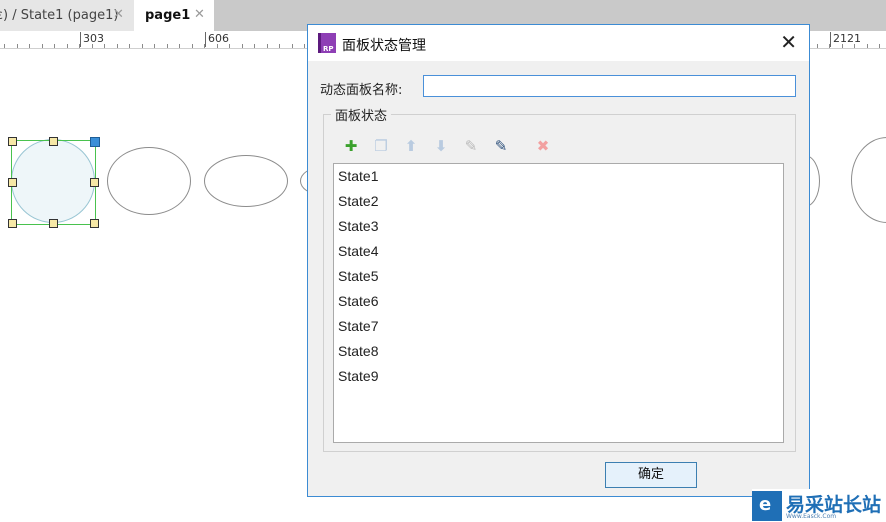 Image resolution: width=886 pixels, height=522 pixels. I want to click on tab-page1: page1 ✕, so click(174, 15).